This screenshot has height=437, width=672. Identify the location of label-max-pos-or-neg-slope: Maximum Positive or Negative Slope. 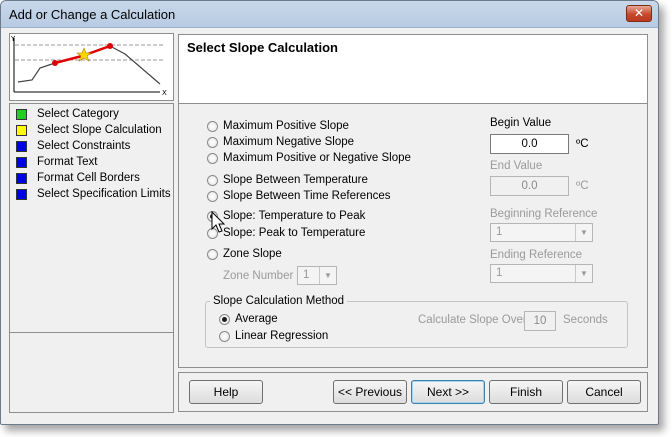
(317, 158).